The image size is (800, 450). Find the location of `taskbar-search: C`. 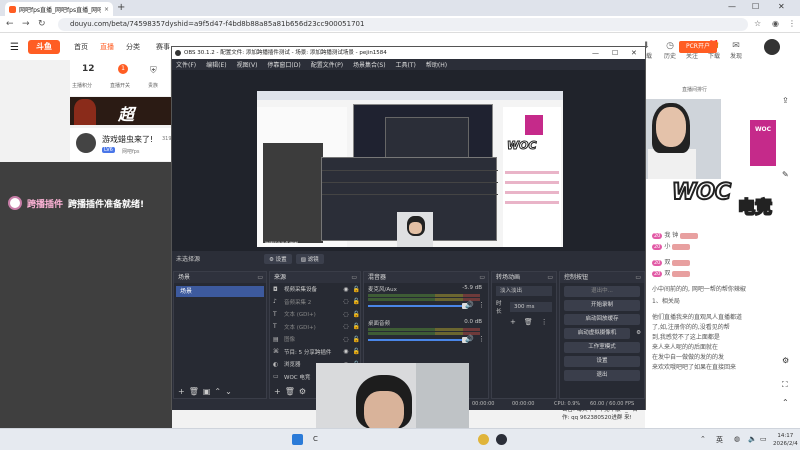

taskbar-search: C is located at coordinates (315, 439).